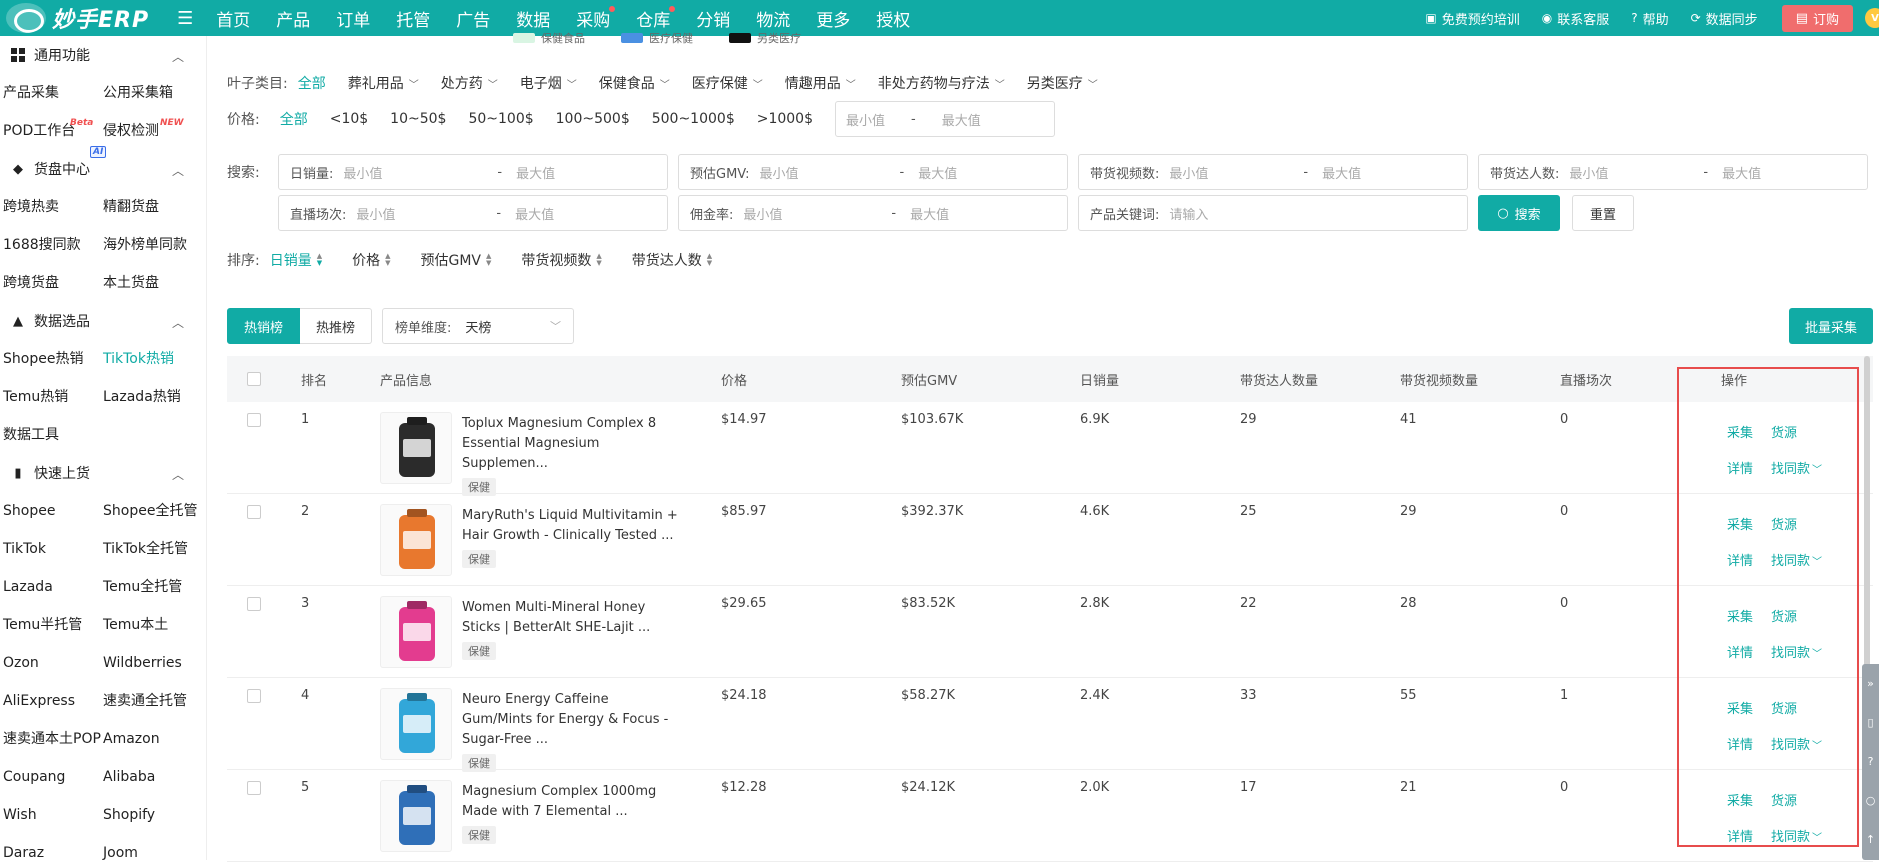  I want to click on sync-link: ⟳ 数据同步, so click(1724, 18).